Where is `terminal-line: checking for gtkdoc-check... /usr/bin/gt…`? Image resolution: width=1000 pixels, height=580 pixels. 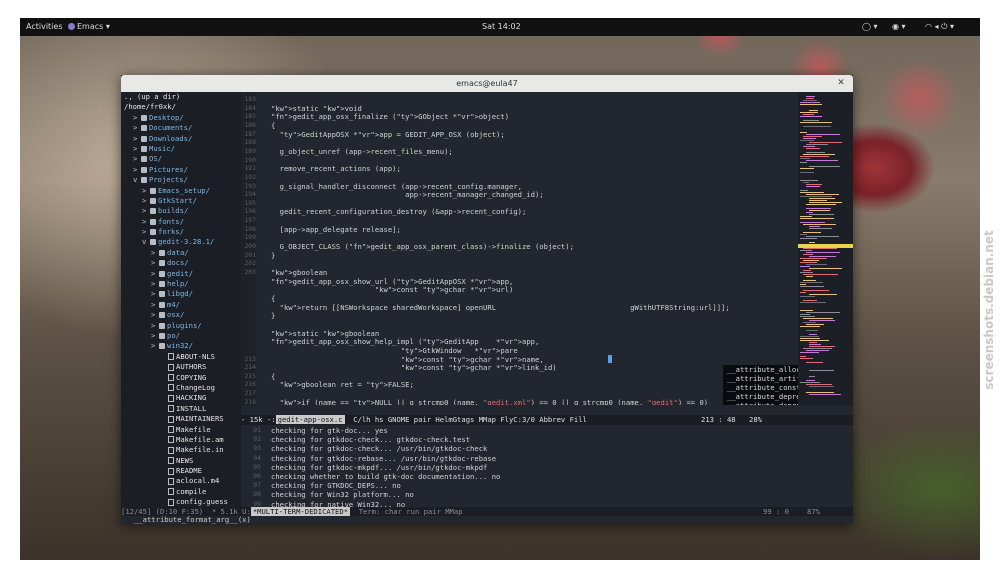
terminal-line: checking for gtkdoc-check... /usr/bin/gt… is located at coordinates (379, 449).